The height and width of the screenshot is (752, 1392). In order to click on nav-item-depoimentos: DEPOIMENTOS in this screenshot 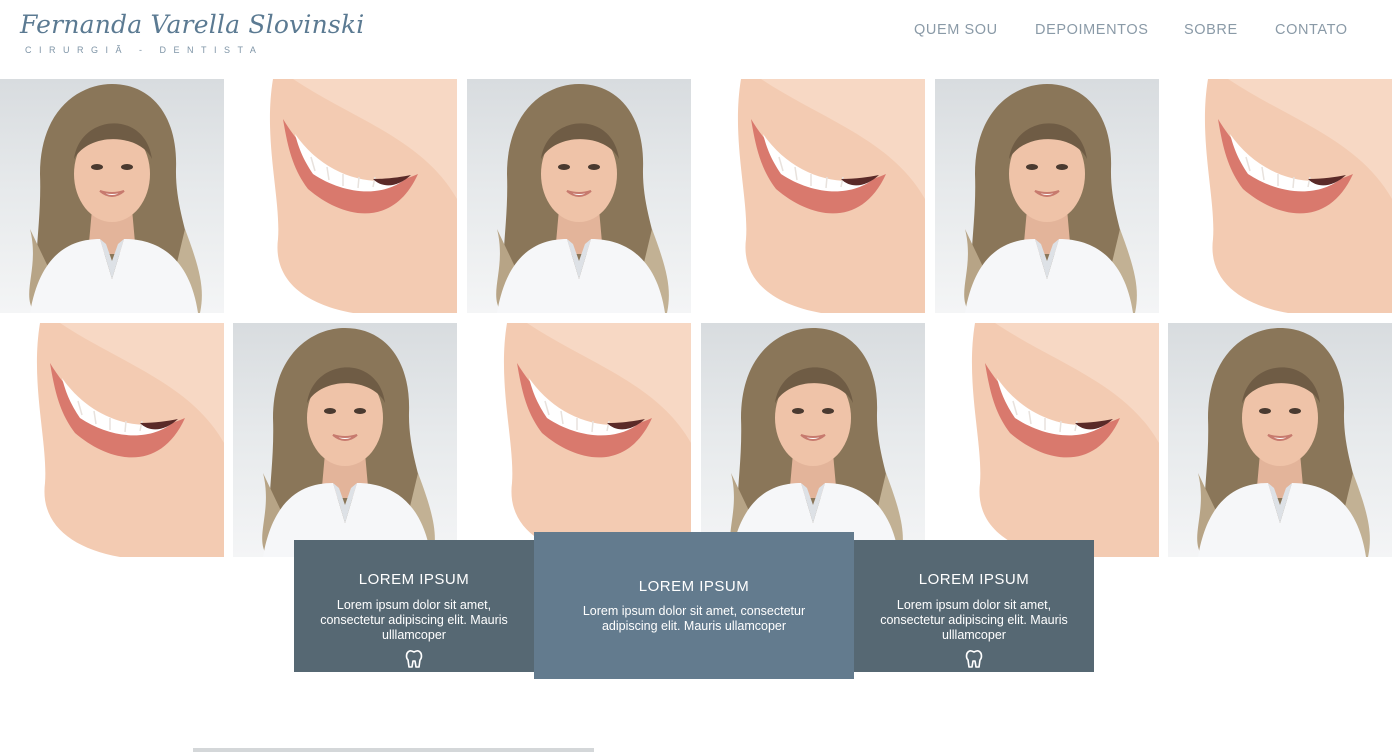, I will do `click(1092, 30)`.